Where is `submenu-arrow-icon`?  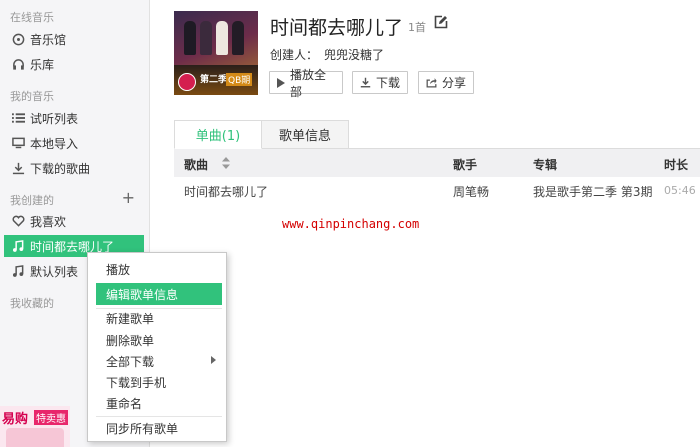
submenu-arrow-icon is located at coordinates (213, 360).